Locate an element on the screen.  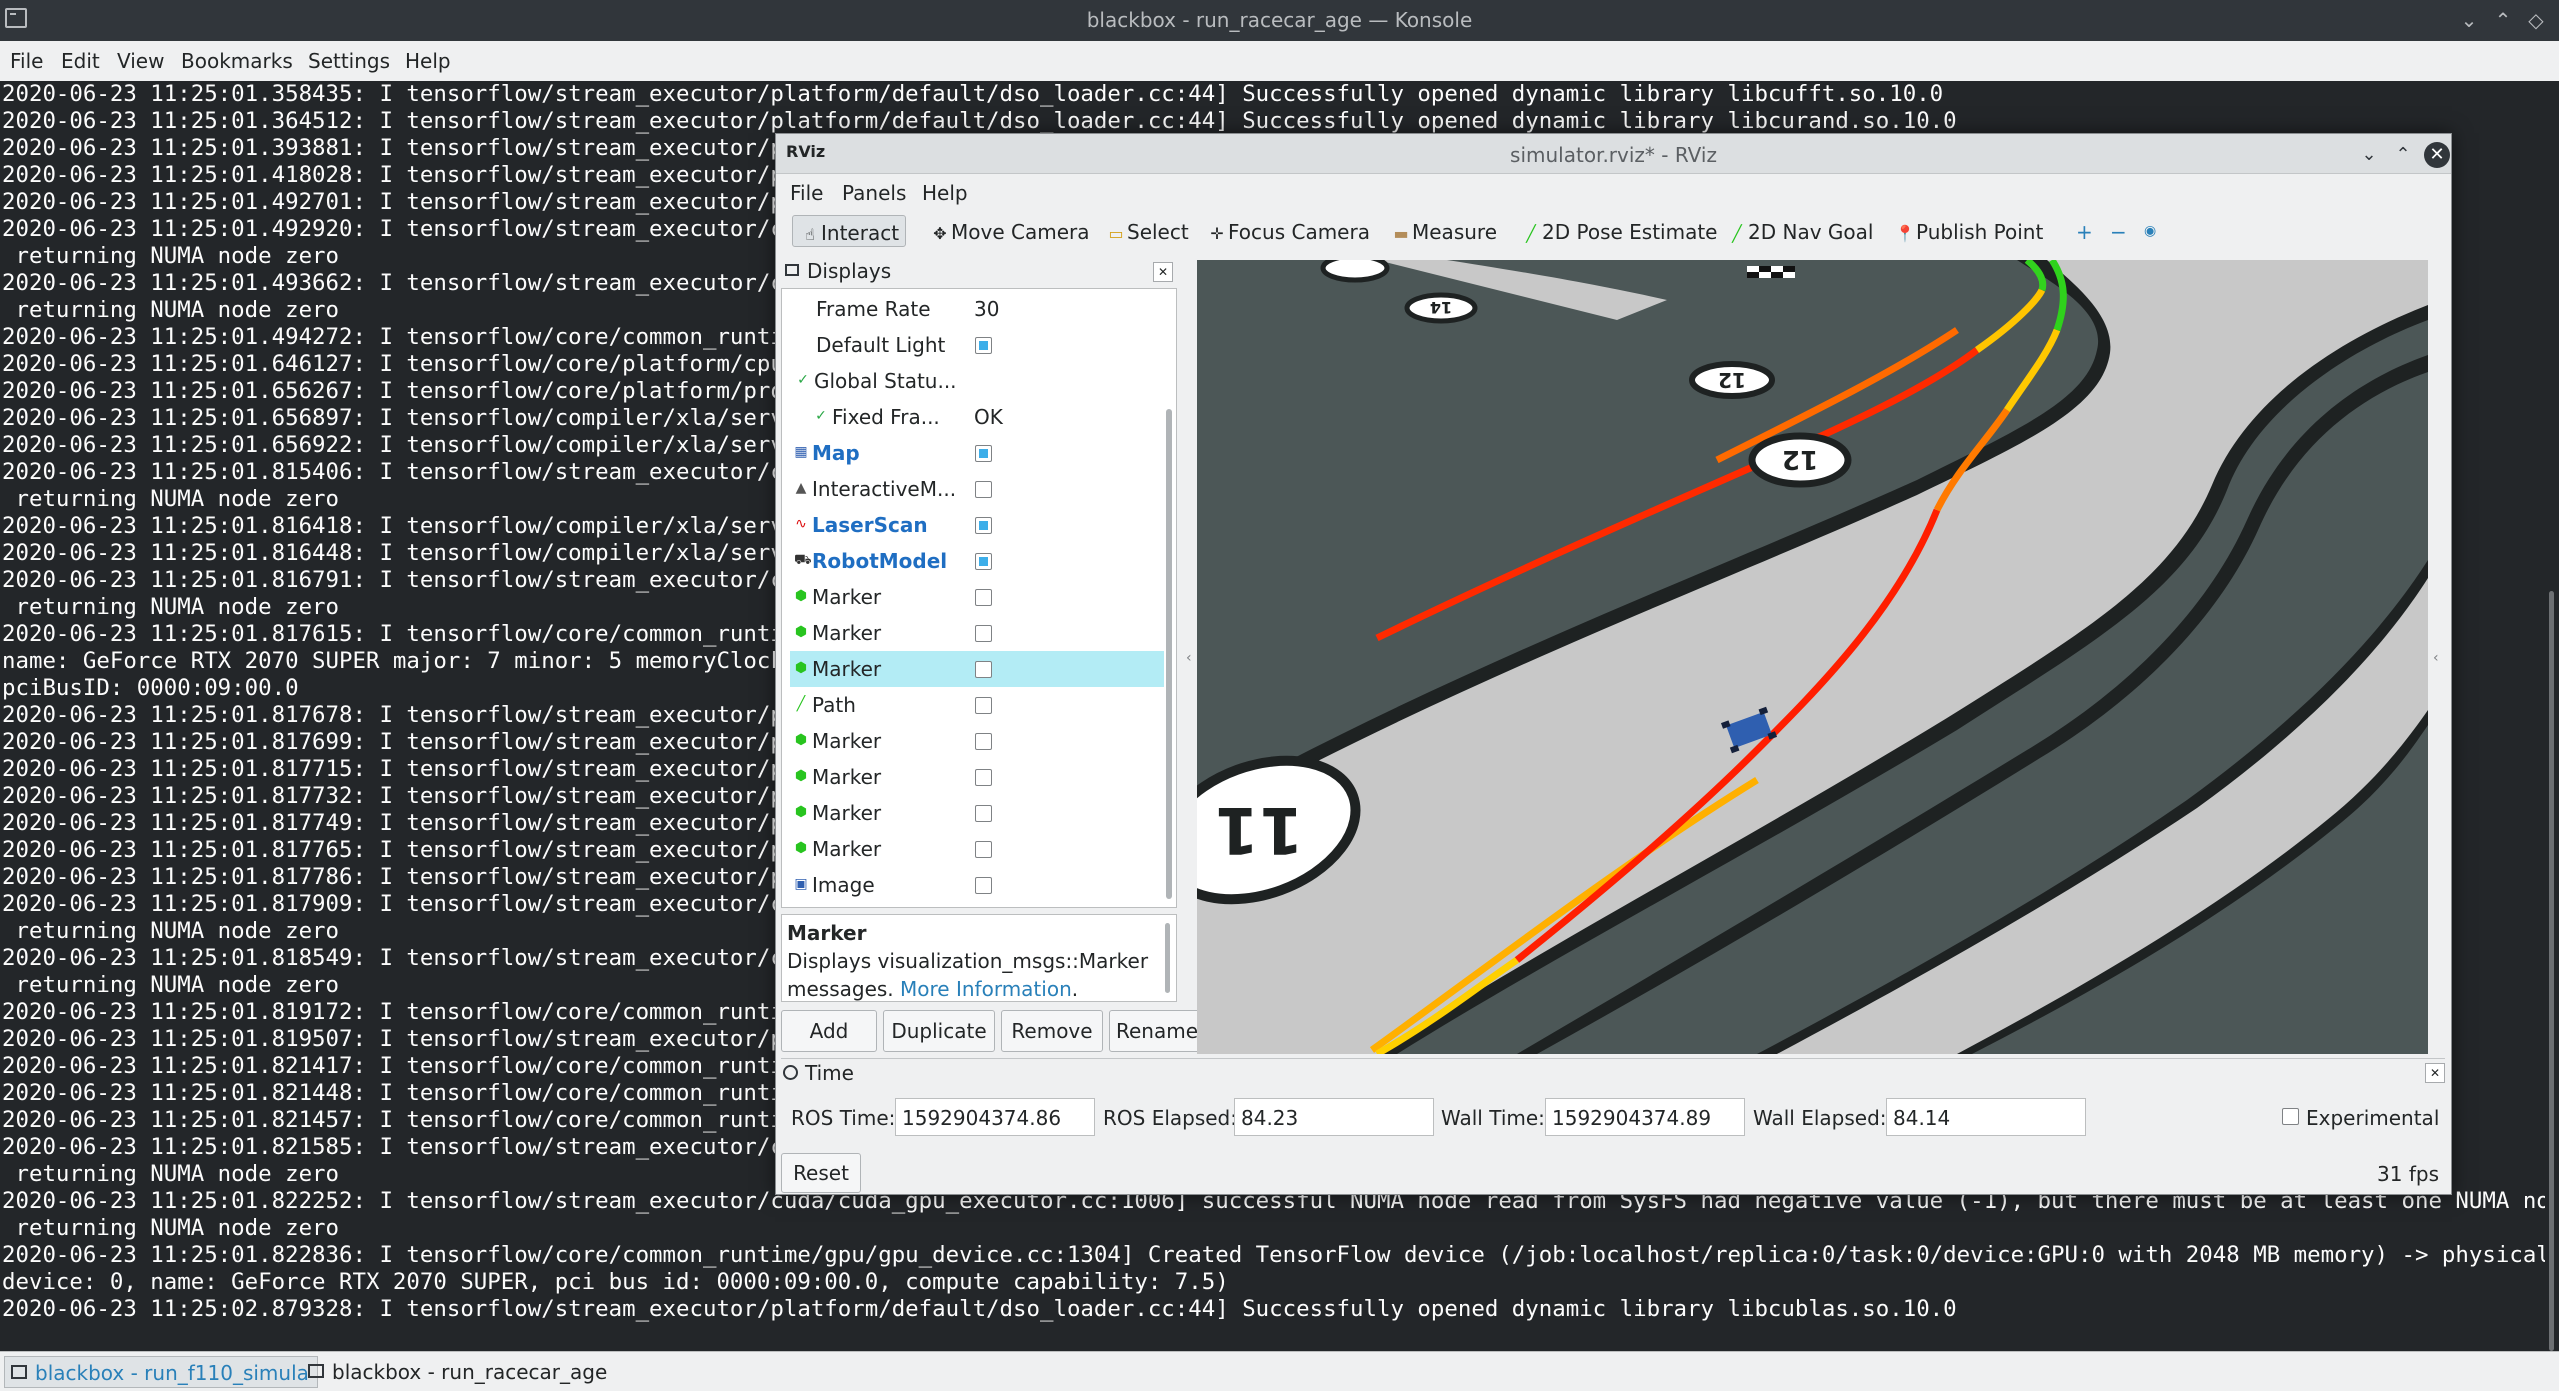
display-row-label: Map is located at coordinates (836, 453).